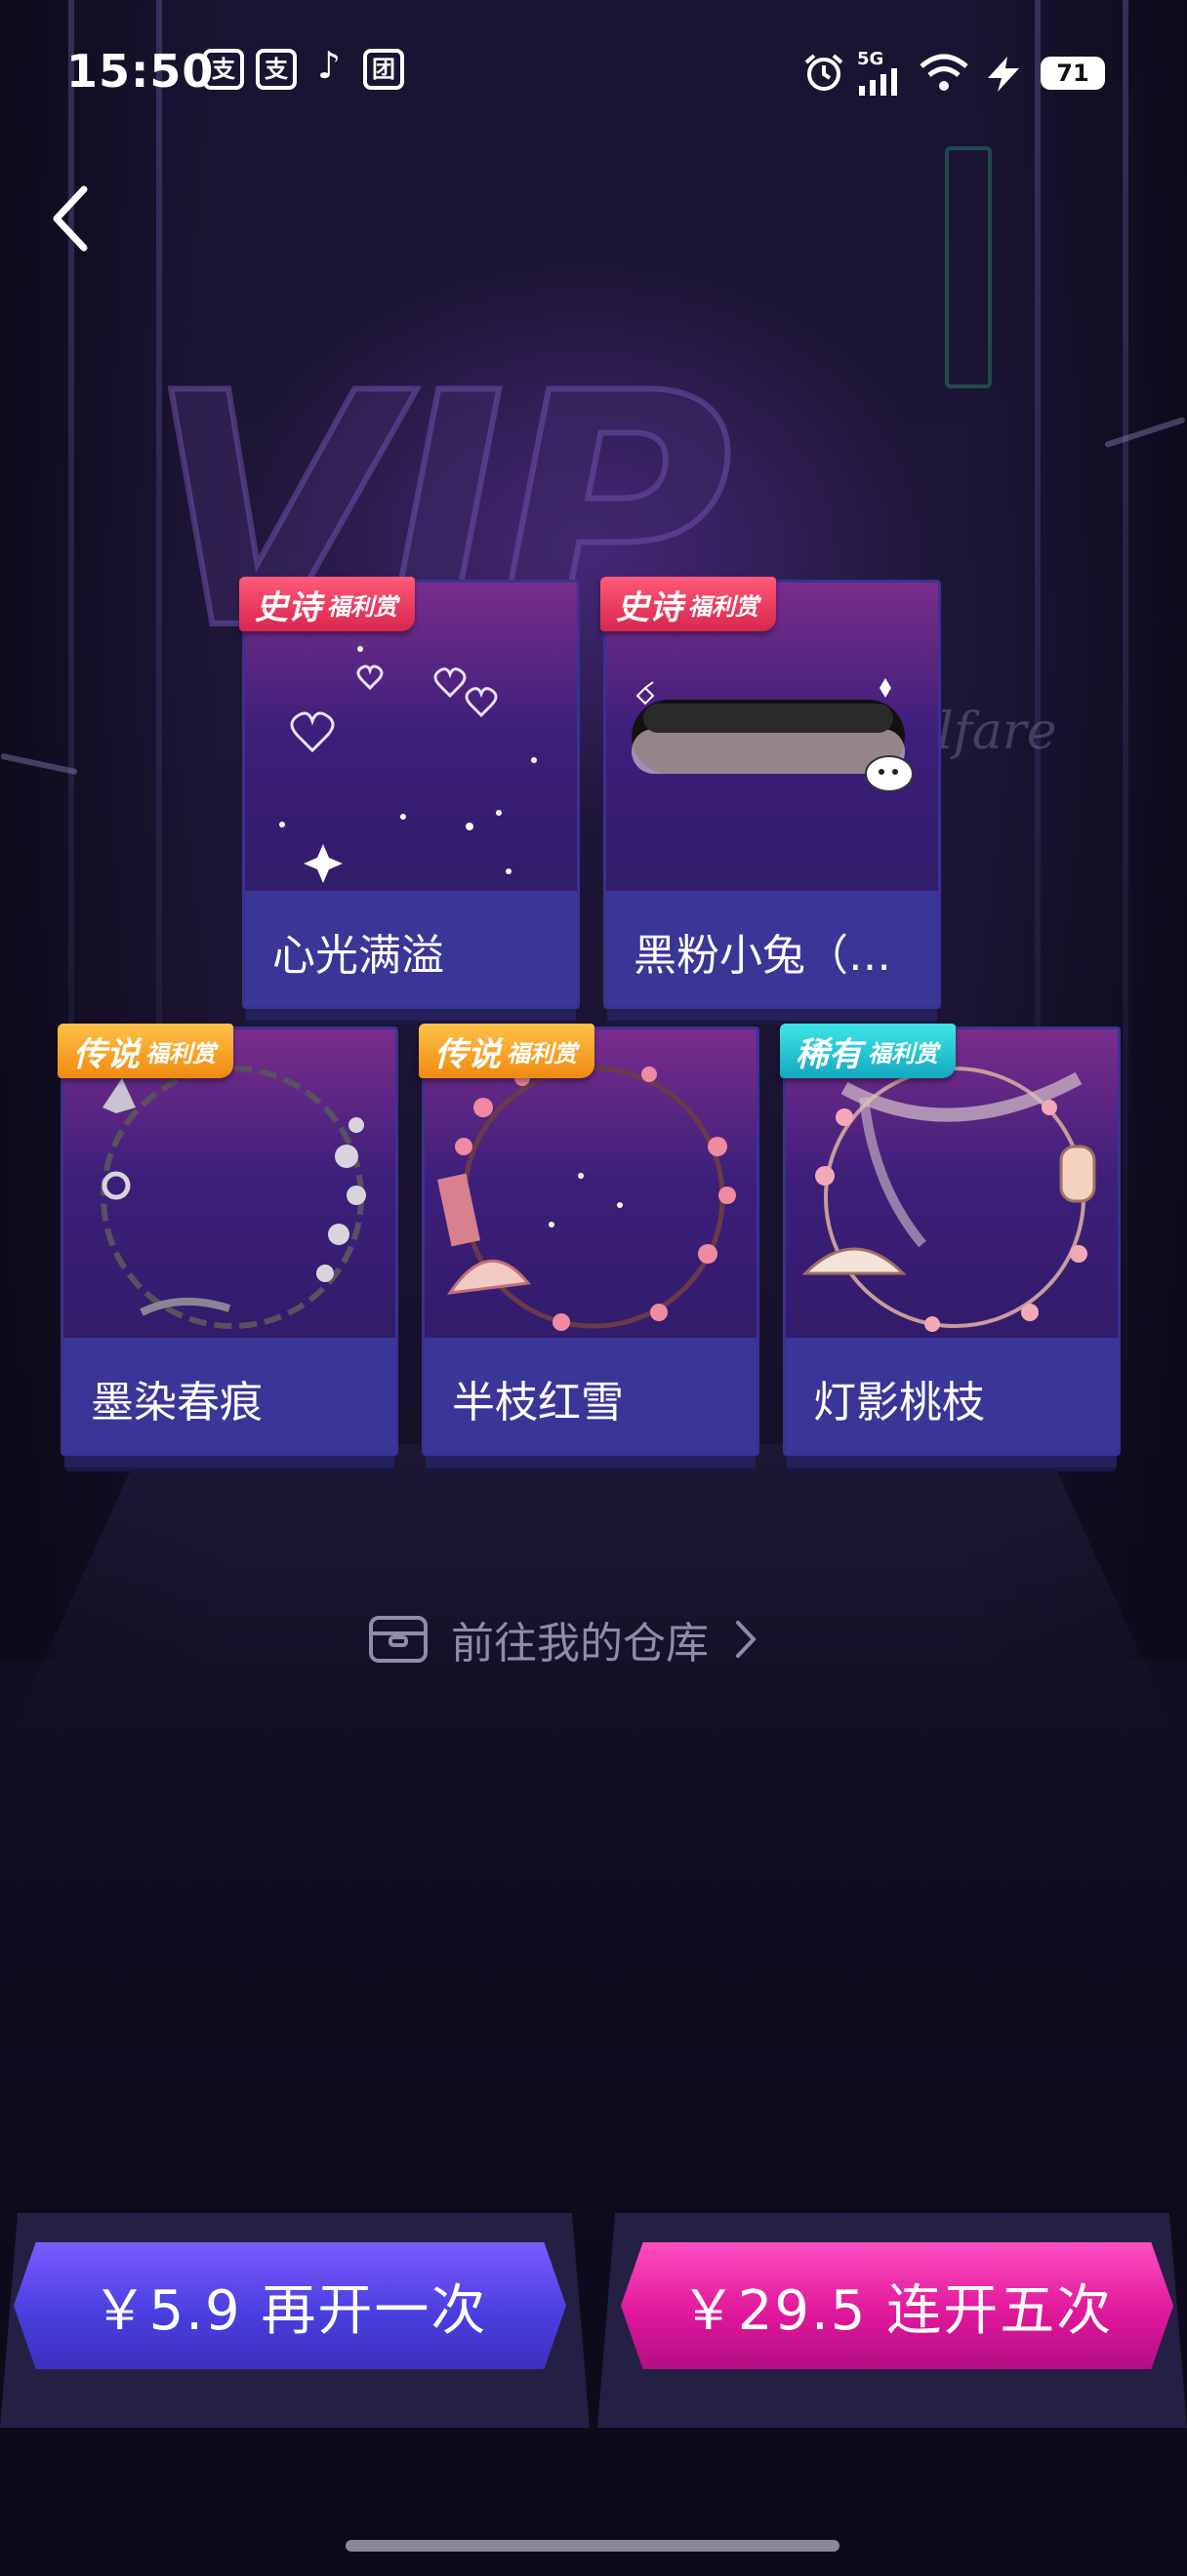 The width and height of the screenshot is (1187, 2576). What do you see at coordinates (1125, 732) in the screenshot?
I see `background-stripe` at bounding box center [1125, 732].